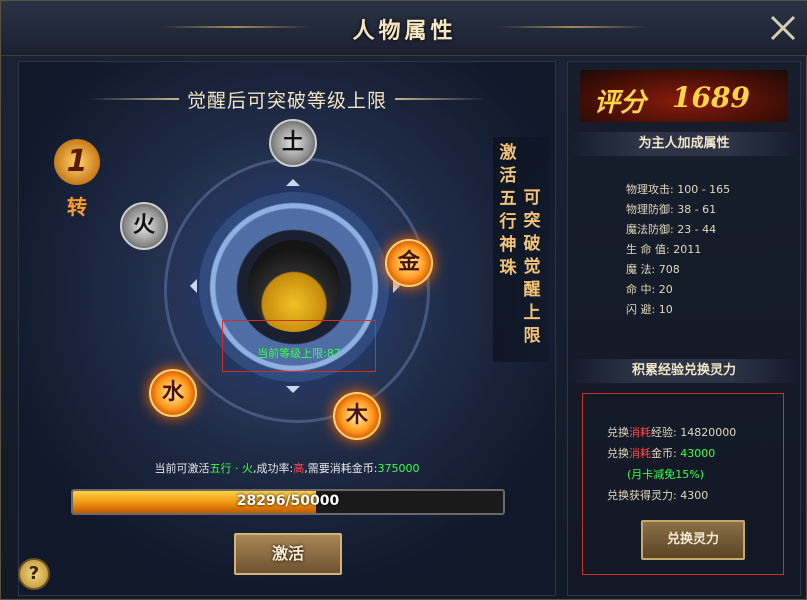 The width and height of the screenshot is (807, 600). I want to click on vertical-char: 激, so click(508, 153).